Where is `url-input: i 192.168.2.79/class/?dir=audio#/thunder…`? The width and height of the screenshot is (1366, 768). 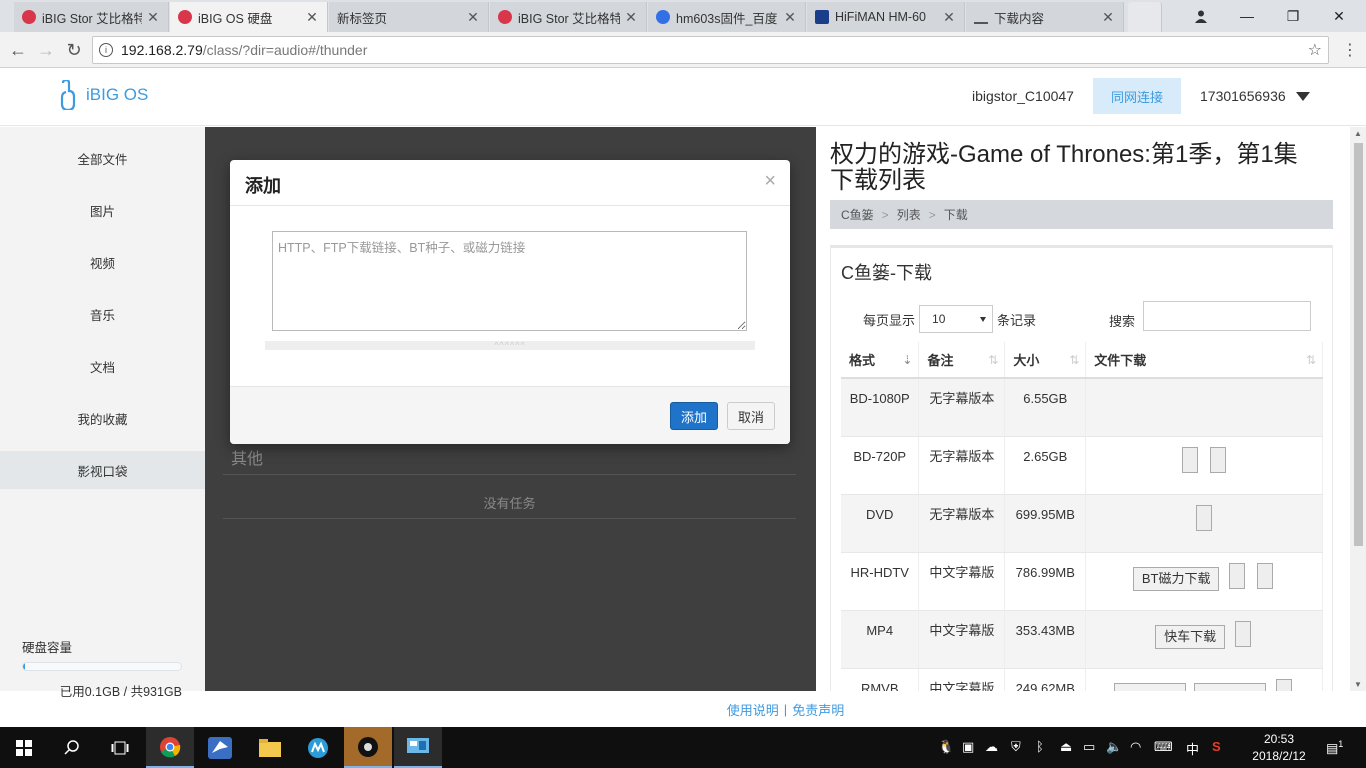 url-input: i 192.168.2.79/class/?dir=audio#/thunder… is located at coordinates (710, 50).